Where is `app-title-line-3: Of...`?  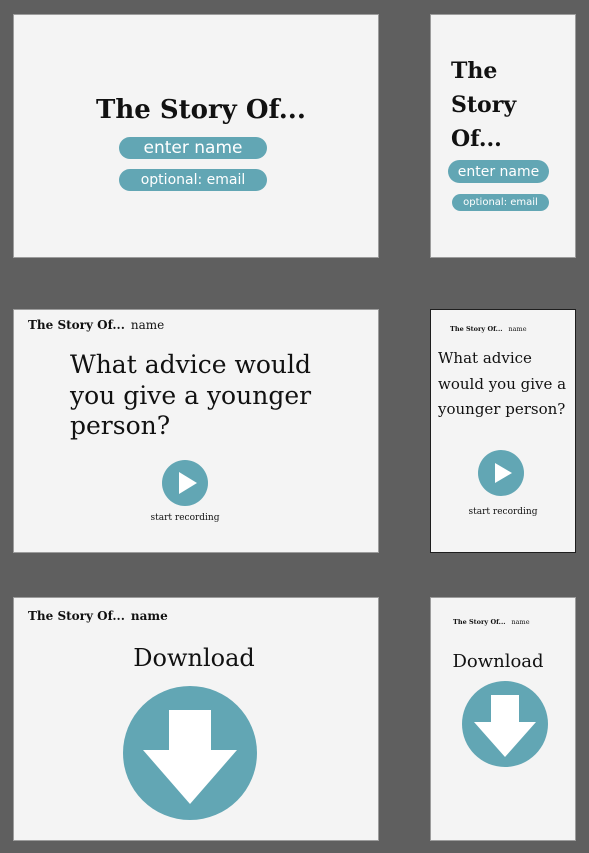 app-title-line-3: Of... is located at coordinates (476, 139).